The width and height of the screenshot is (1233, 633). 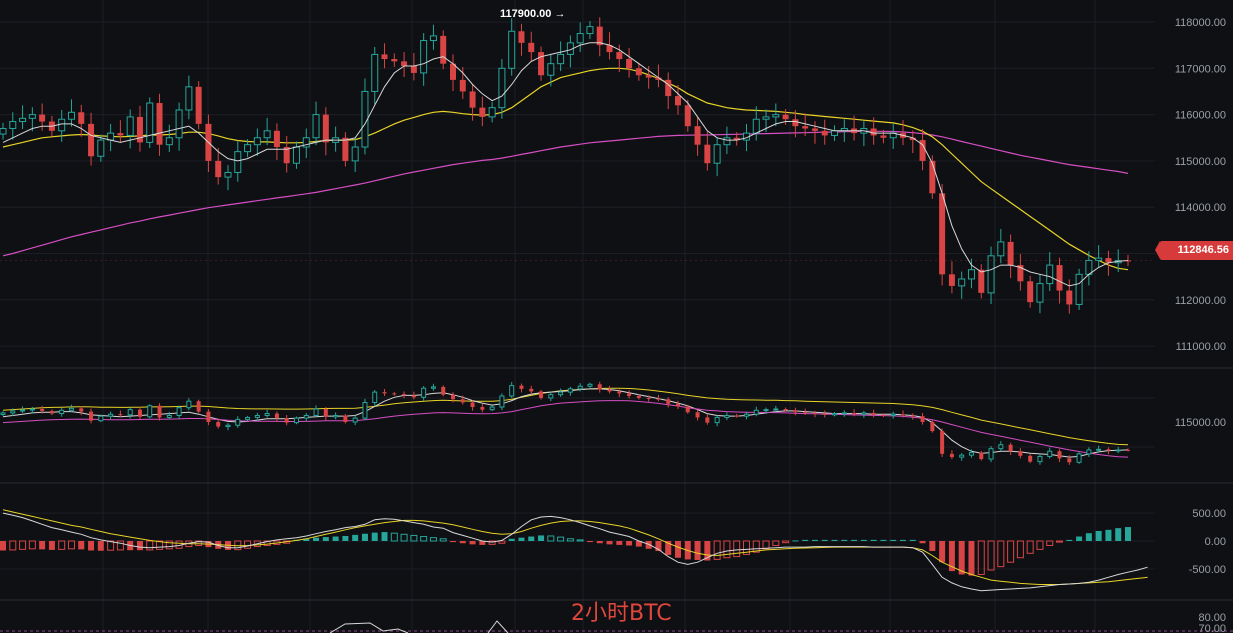 I want to click on macd-line, so click(x=575, y=552).